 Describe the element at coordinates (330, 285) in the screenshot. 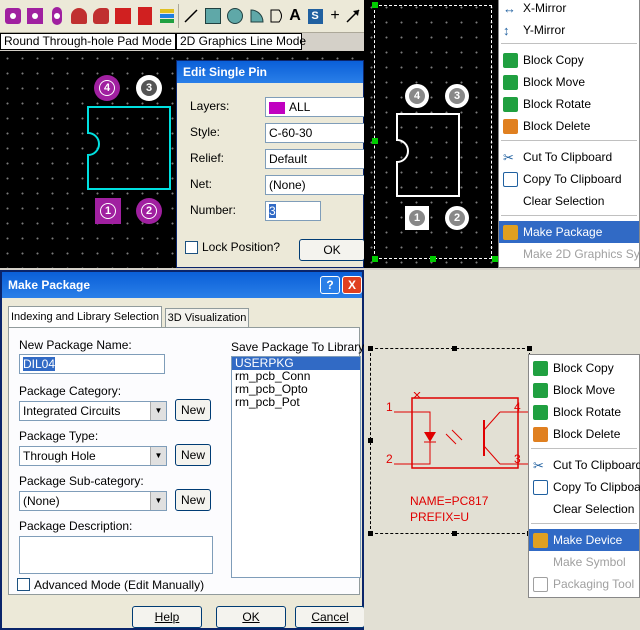

I see `help-title-button: ?` at that location.